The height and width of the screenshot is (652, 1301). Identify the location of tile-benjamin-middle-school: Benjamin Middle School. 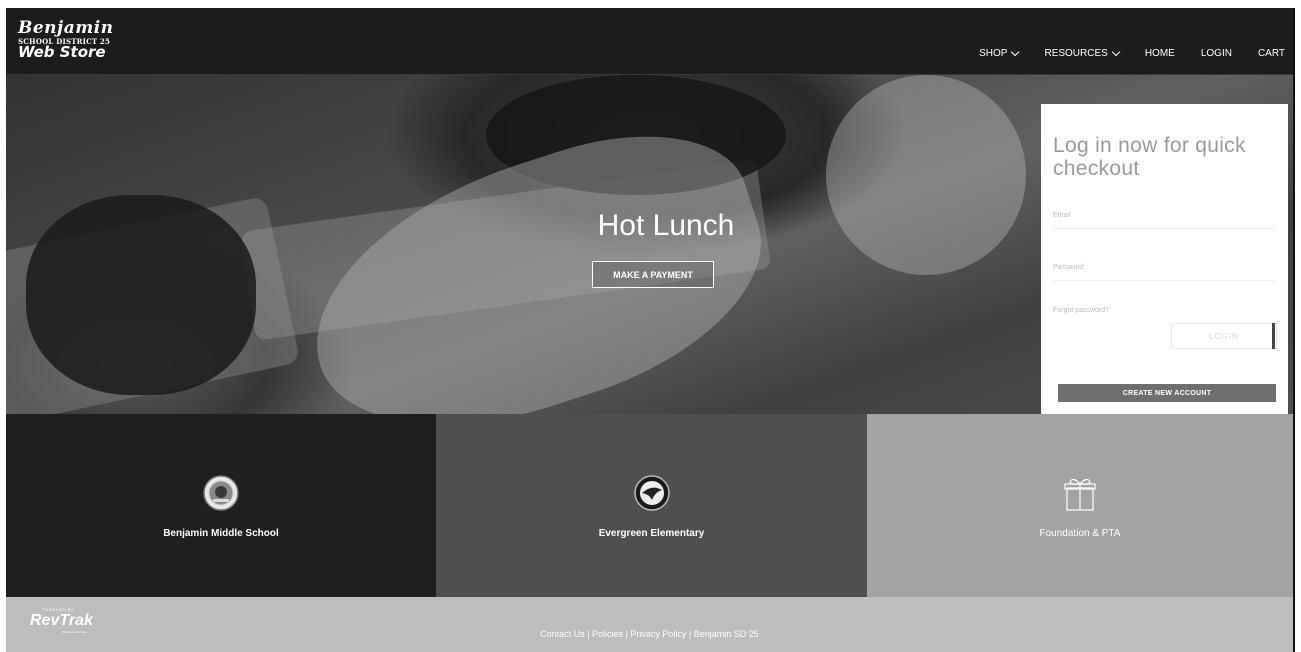
(221, 505).